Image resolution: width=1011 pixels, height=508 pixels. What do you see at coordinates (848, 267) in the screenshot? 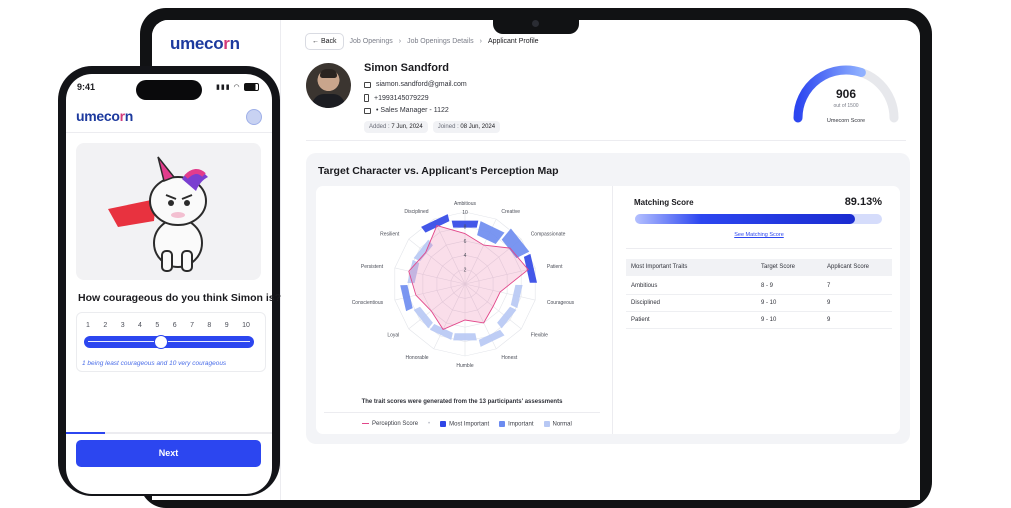
I see `header-applicant: Applicant Score` at bounding box center [848, 267].